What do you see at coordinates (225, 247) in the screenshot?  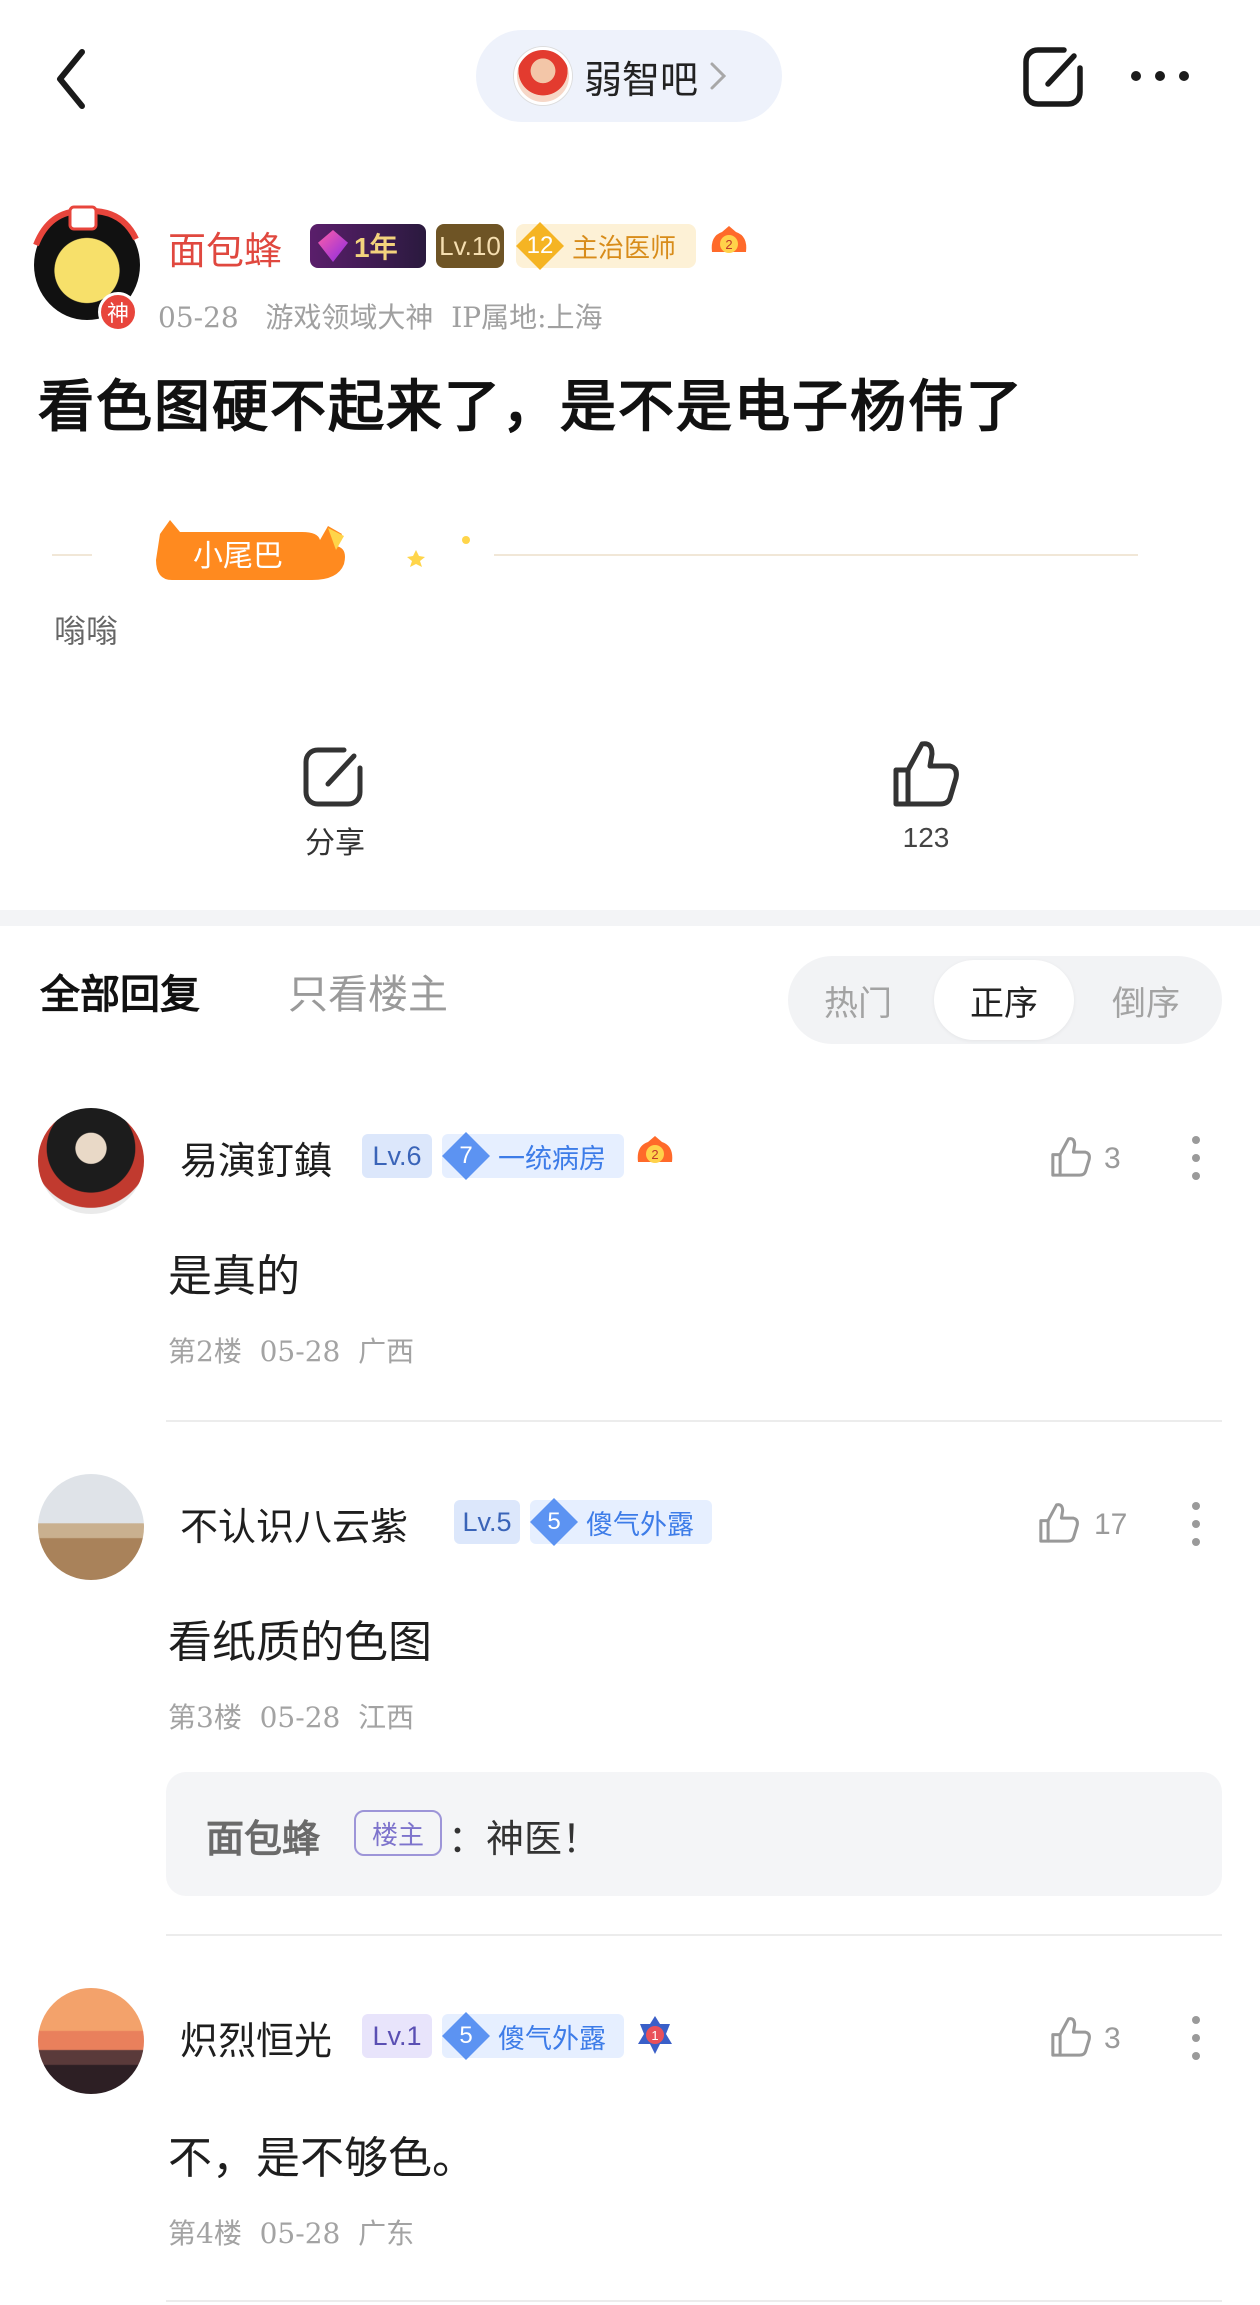 I see `author-name: 面包蜂` at bounding box center [225, 247].